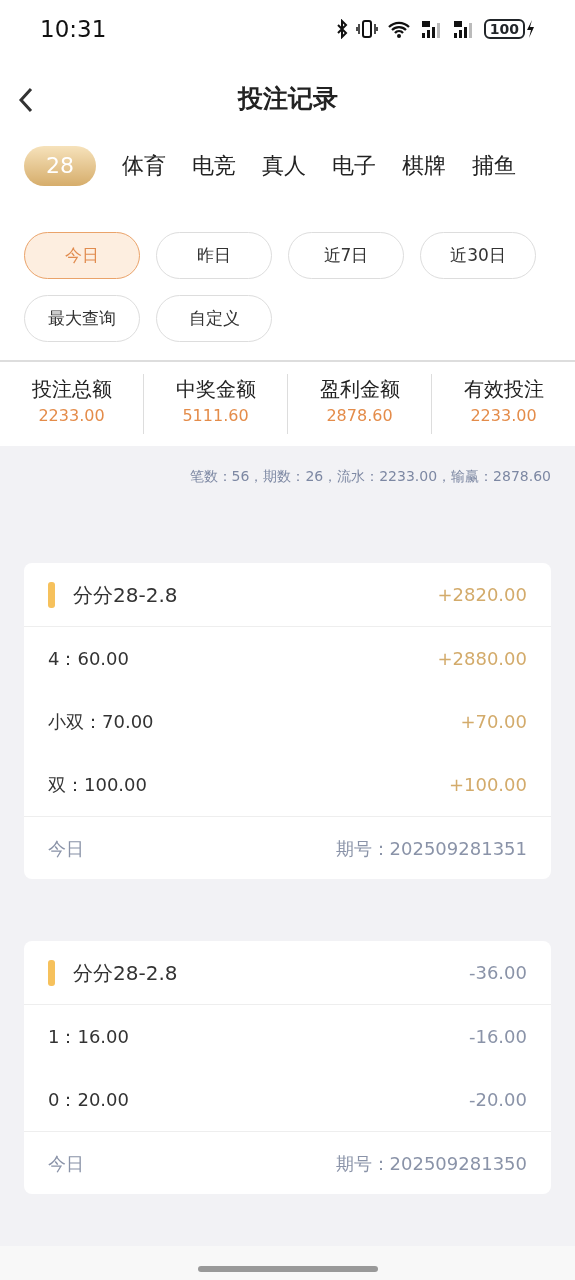 Image resolution: width=575 pixels, height=1280 pixels. Describe the element at coordinates (424, 166) in the screenshot. I see `category-tab: 棋牌` at that location.